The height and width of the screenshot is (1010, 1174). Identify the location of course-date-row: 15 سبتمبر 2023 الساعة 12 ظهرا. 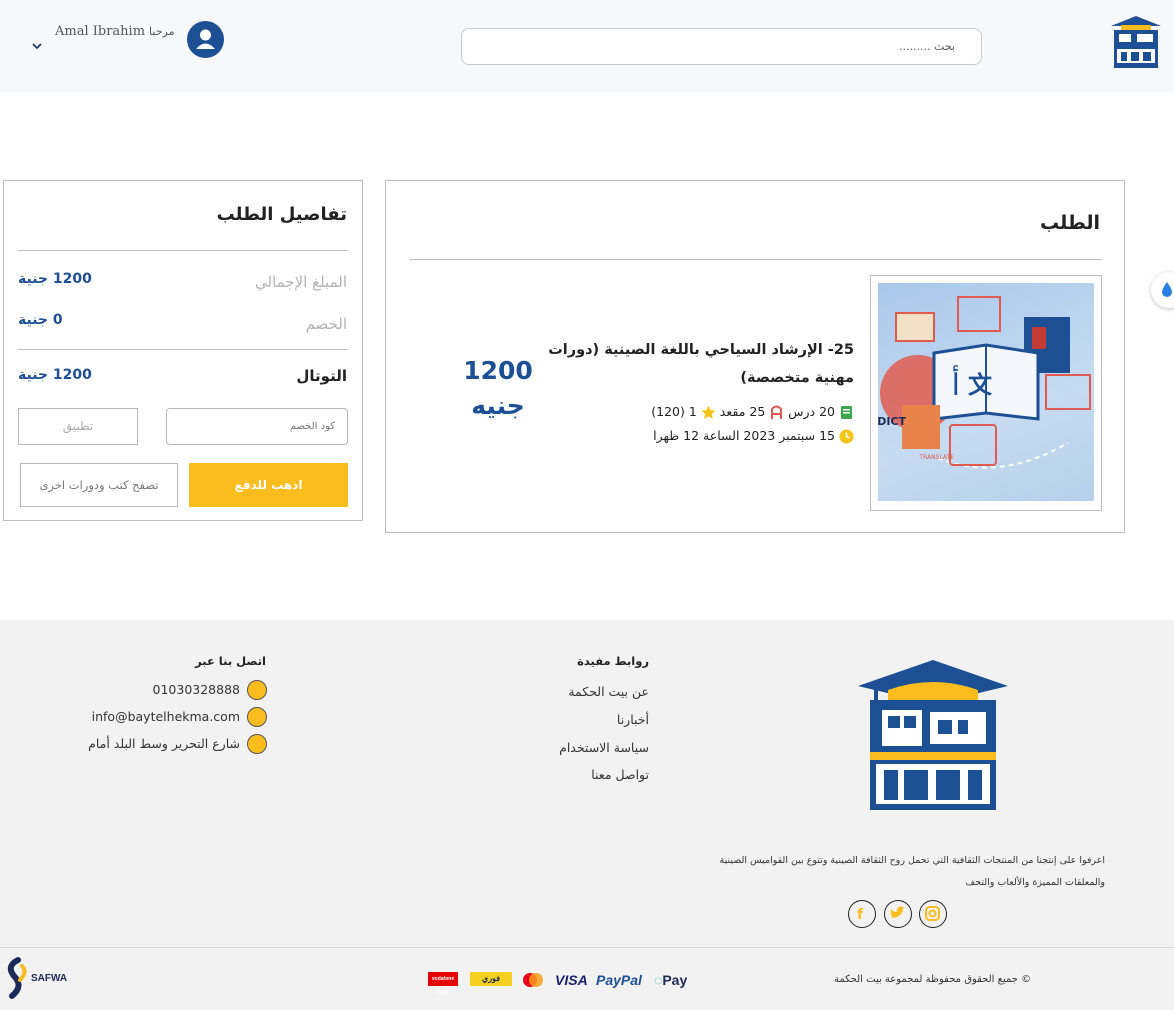
(753, 436).